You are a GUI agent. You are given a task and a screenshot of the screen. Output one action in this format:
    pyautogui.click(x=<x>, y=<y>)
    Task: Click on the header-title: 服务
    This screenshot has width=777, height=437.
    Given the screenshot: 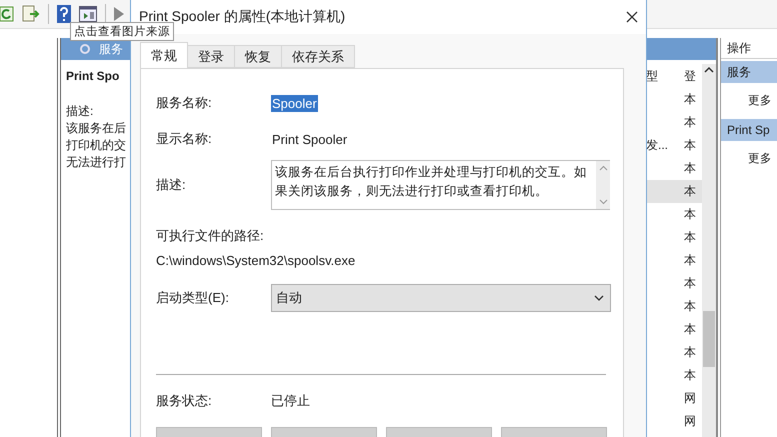 What is the action you would take?
    pyautogui.click(x=111, y=49)
    